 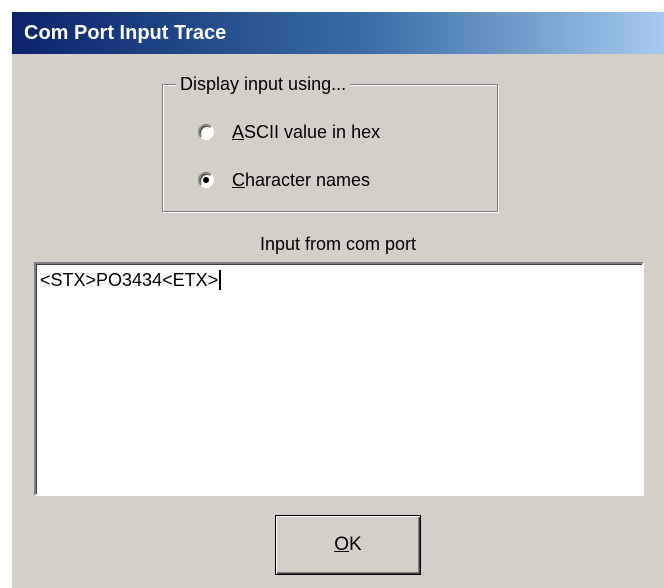 I want to click on input-text-value: <STX>PO3434<ETX>, so click(x=129, y=280).